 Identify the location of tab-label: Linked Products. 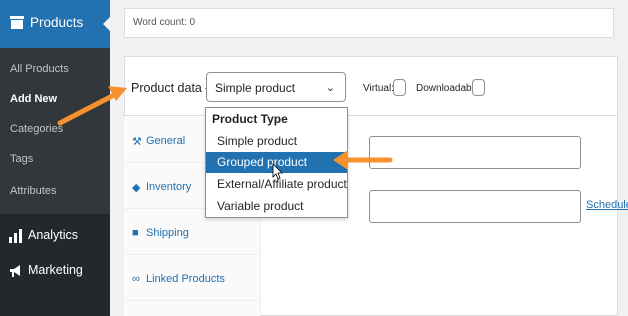
(185, 279).